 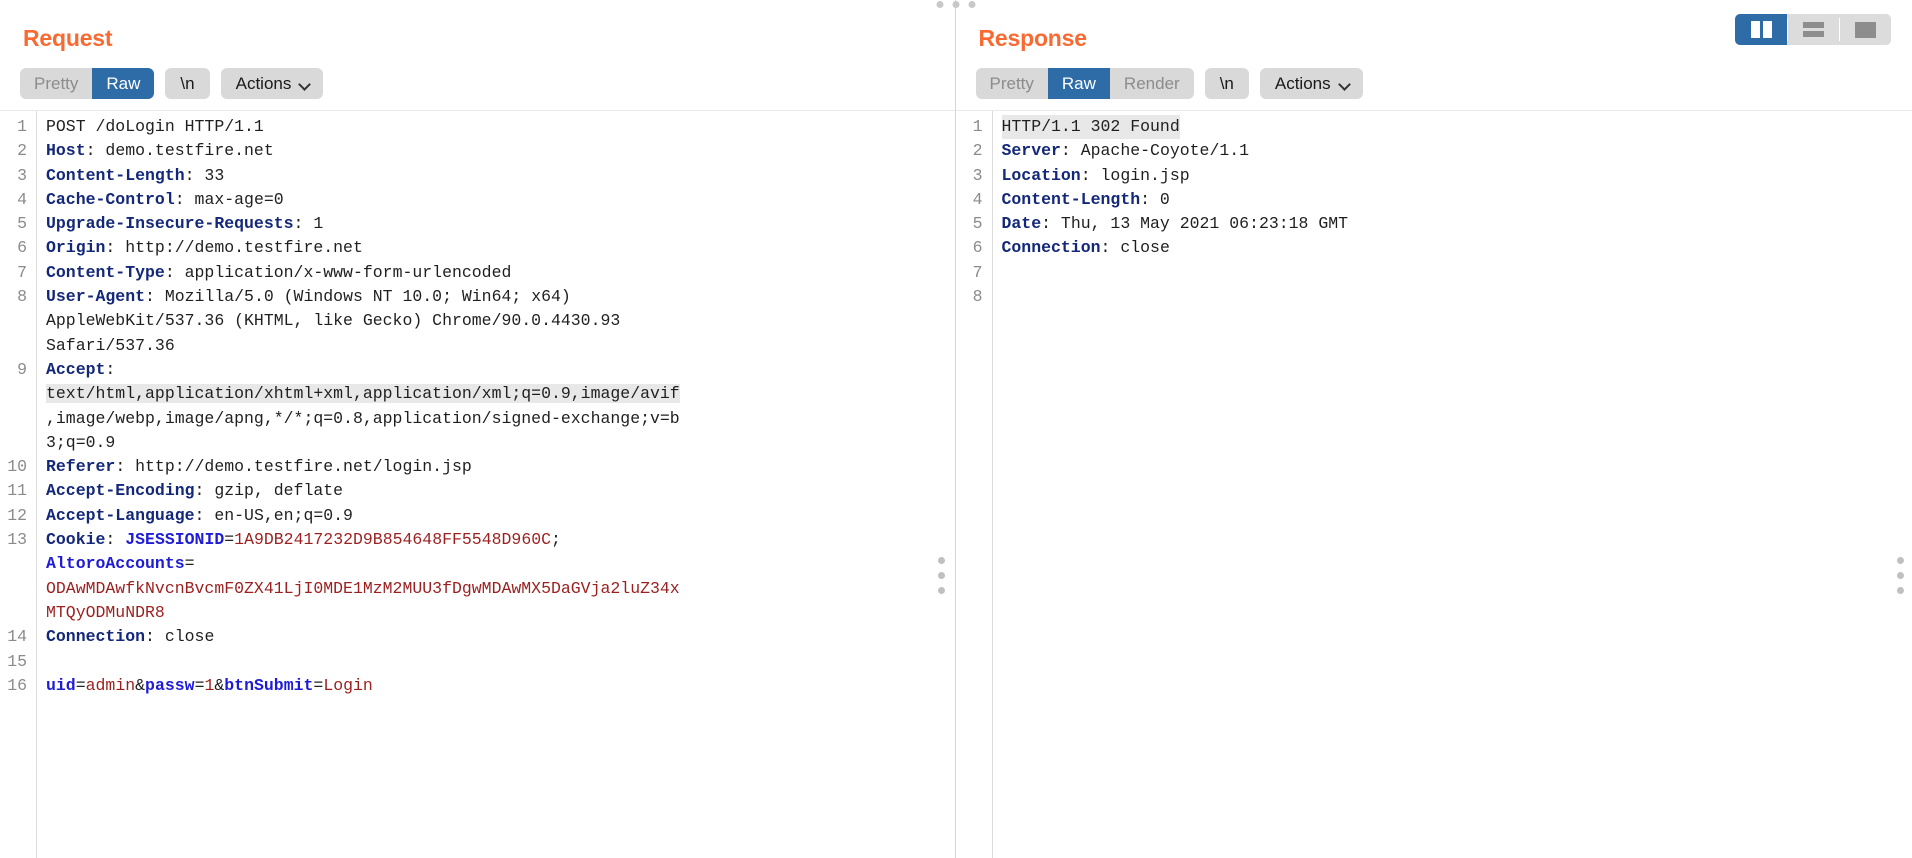 I want to click on layout-toggle-group, so click(x=1813, y=29).